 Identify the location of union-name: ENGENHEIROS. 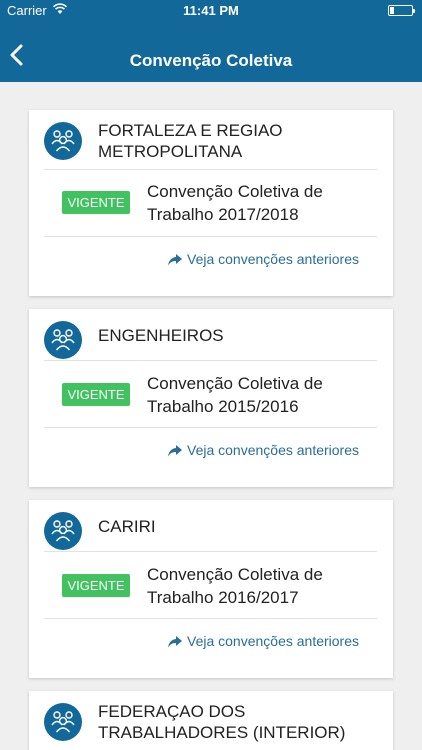
(161, 335).